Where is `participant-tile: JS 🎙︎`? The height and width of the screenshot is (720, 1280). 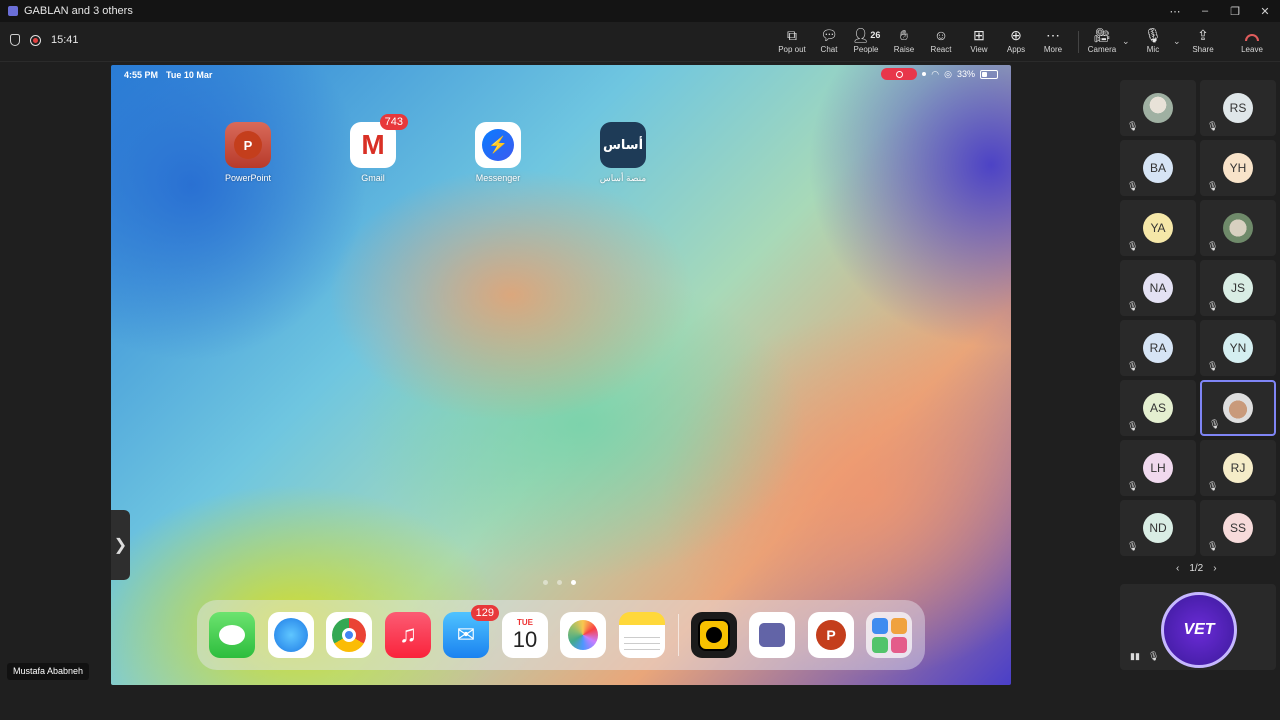
participant-tile: JS 🎙︎ is located at coordinates (1238, 288).